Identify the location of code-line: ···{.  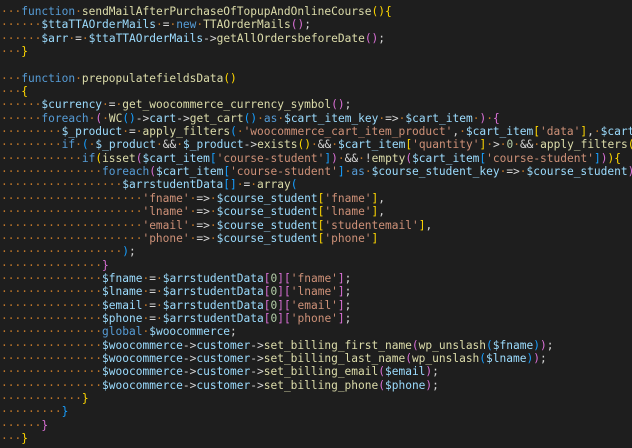
(316, 91).